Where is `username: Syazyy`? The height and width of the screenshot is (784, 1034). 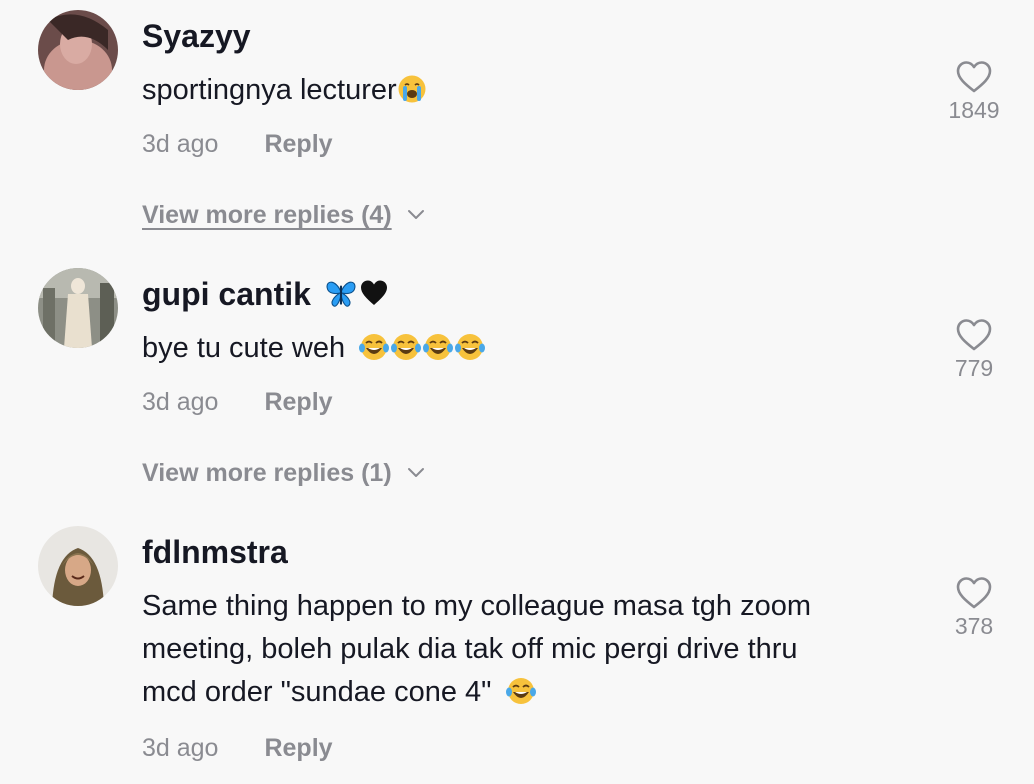 username: Syazyy is located at coordinates (196, 36).